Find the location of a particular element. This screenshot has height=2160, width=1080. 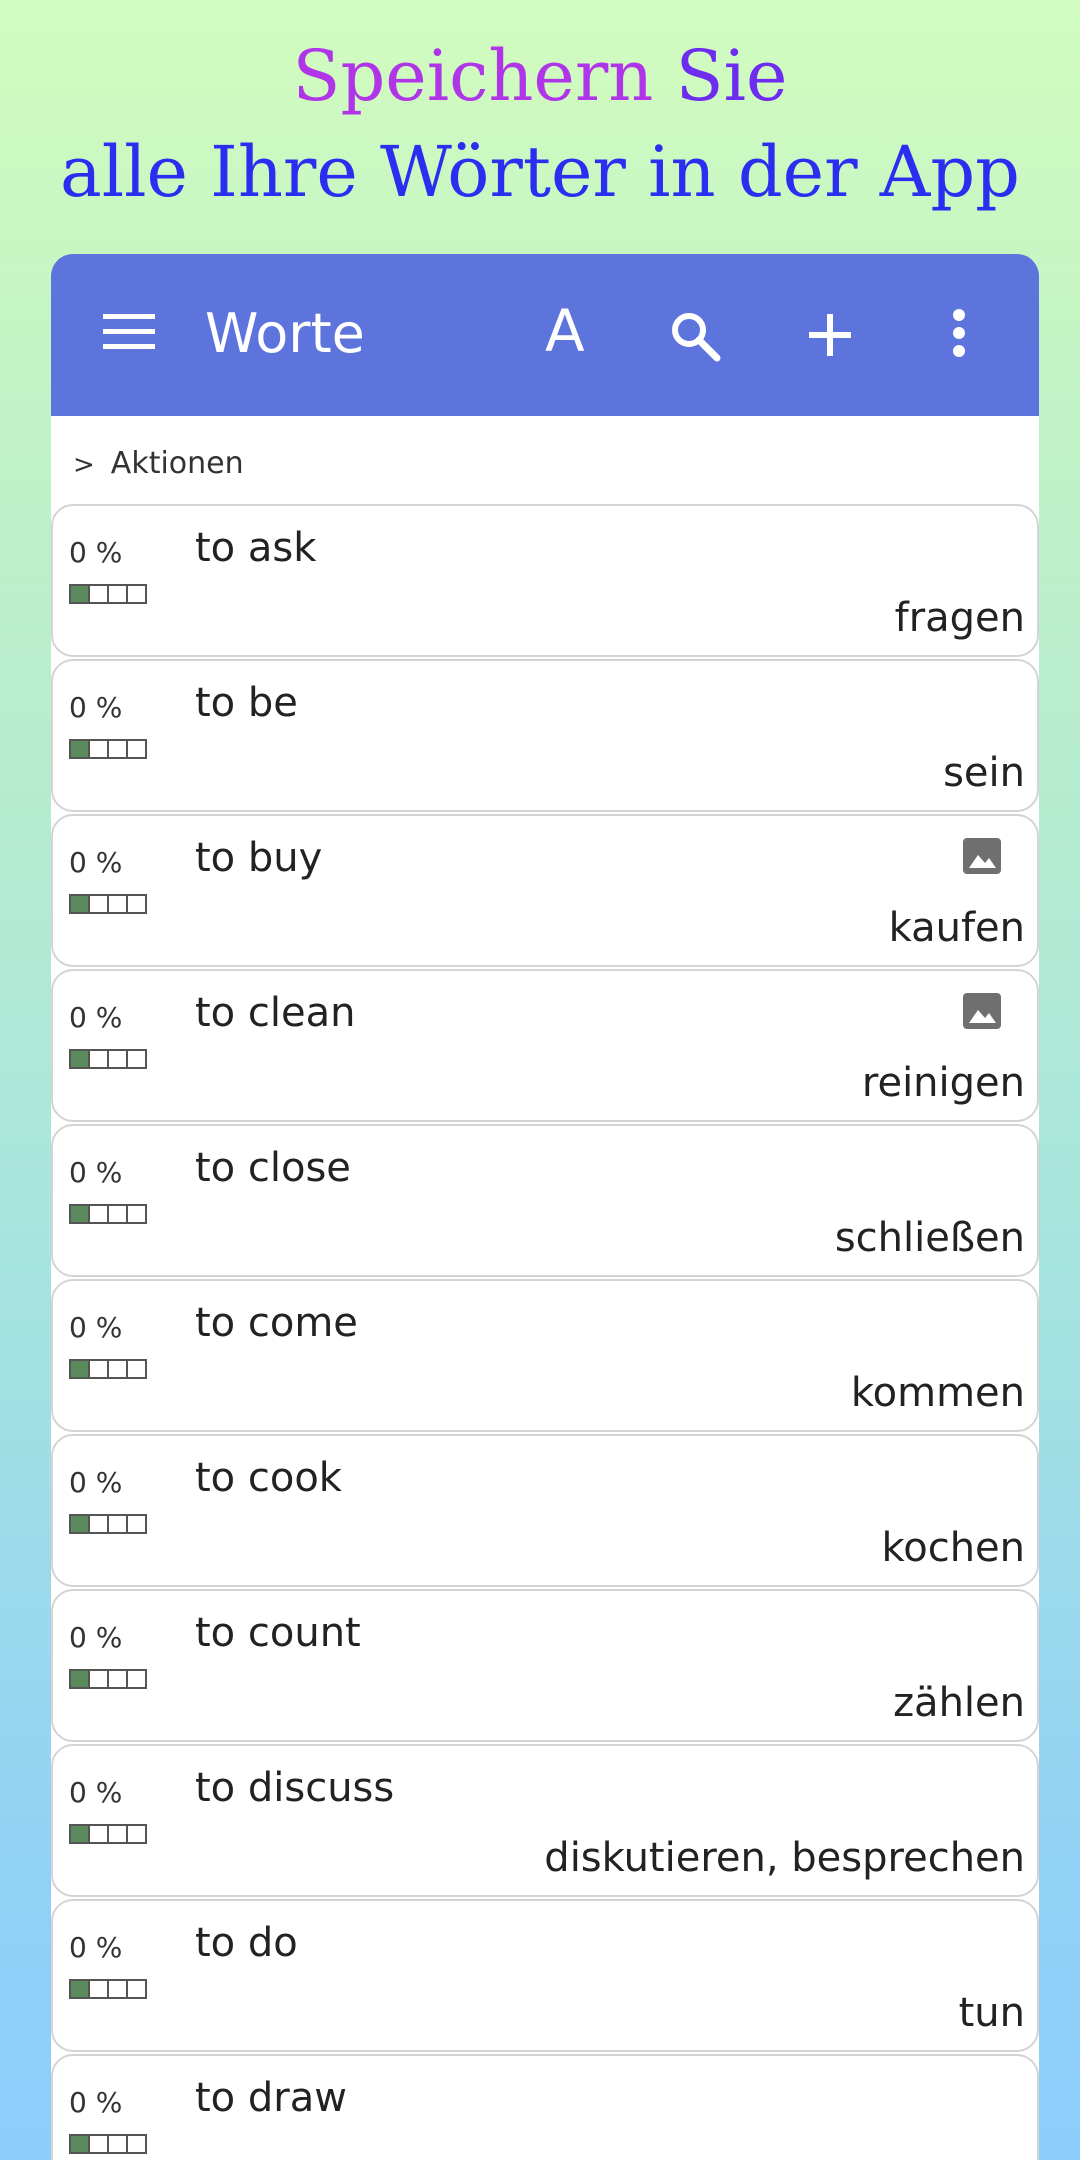

actions-expander: > Aktionen is located at coordinates (158, 464).